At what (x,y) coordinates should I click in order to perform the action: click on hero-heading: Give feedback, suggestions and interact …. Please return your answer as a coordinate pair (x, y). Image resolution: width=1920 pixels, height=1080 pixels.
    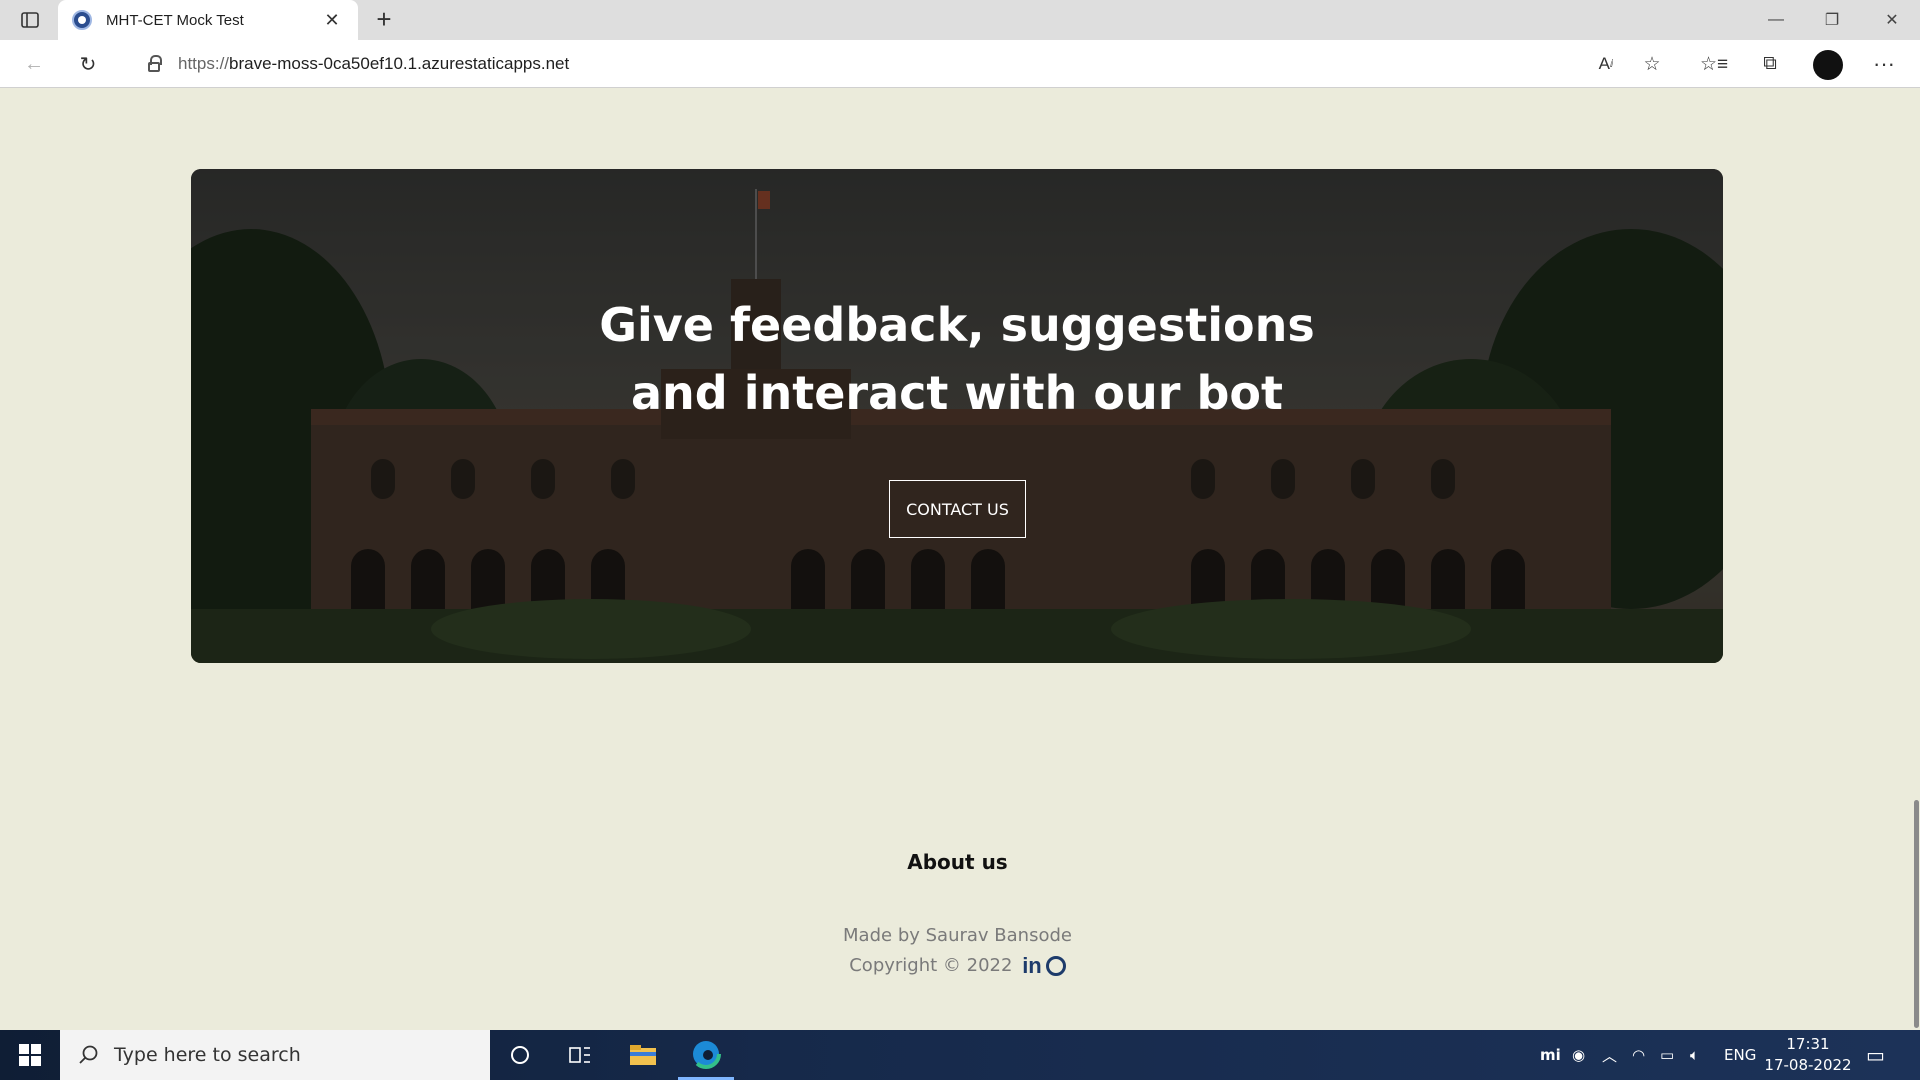
    Looking at the image, I should click on (957, 359).